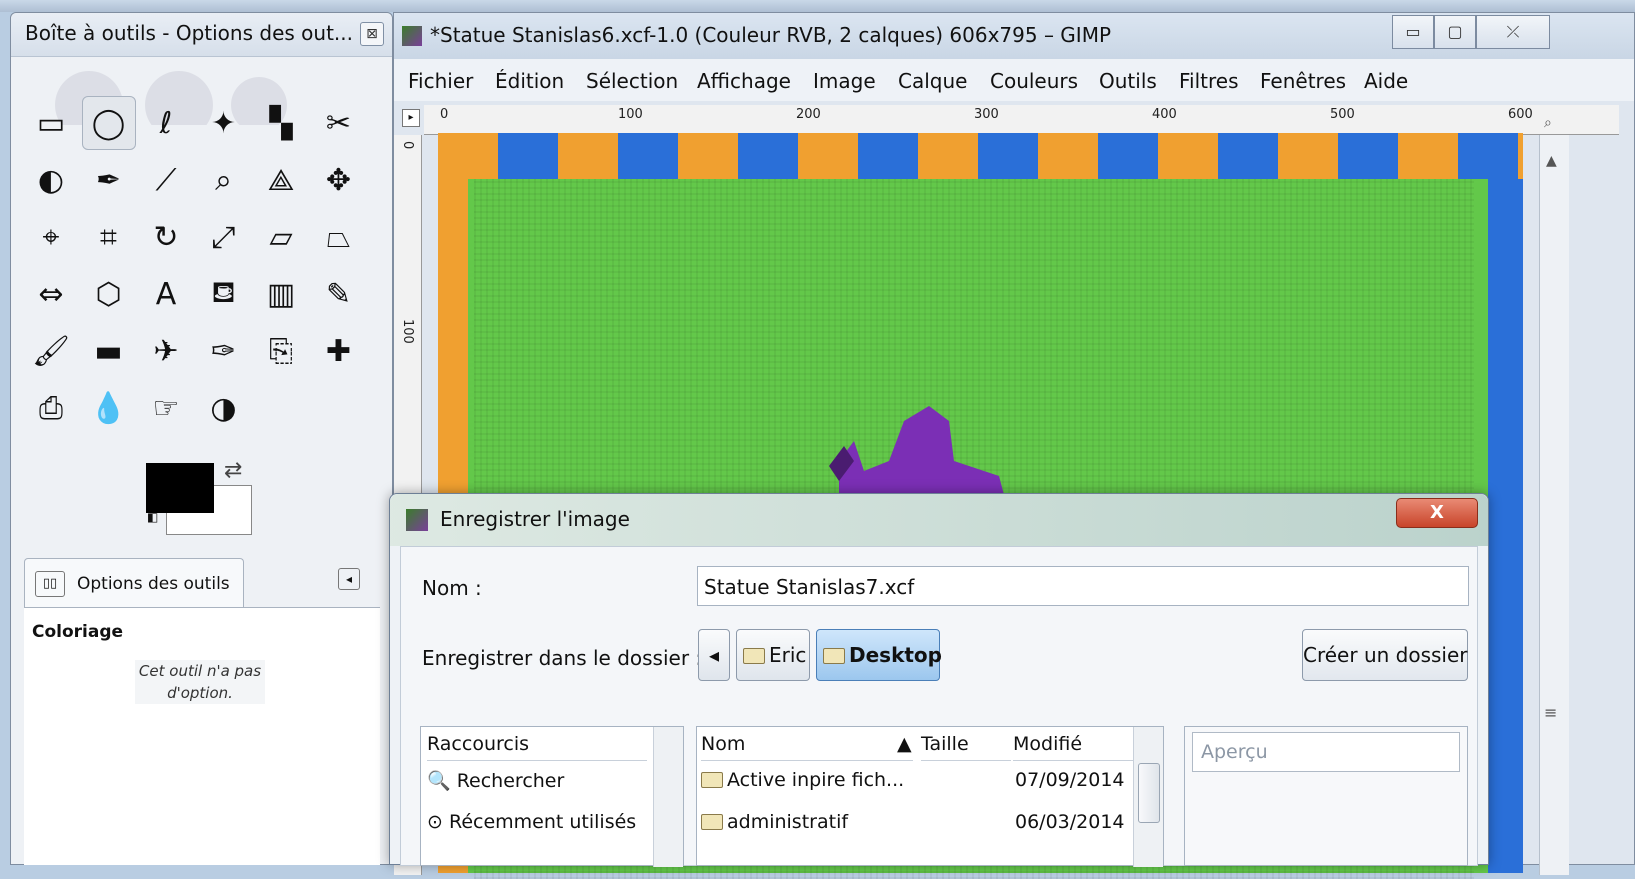  Describe the element at coordinates (535, 519) in the screenshot. I see `dialog-title: Enregistrer l'image` at that location.